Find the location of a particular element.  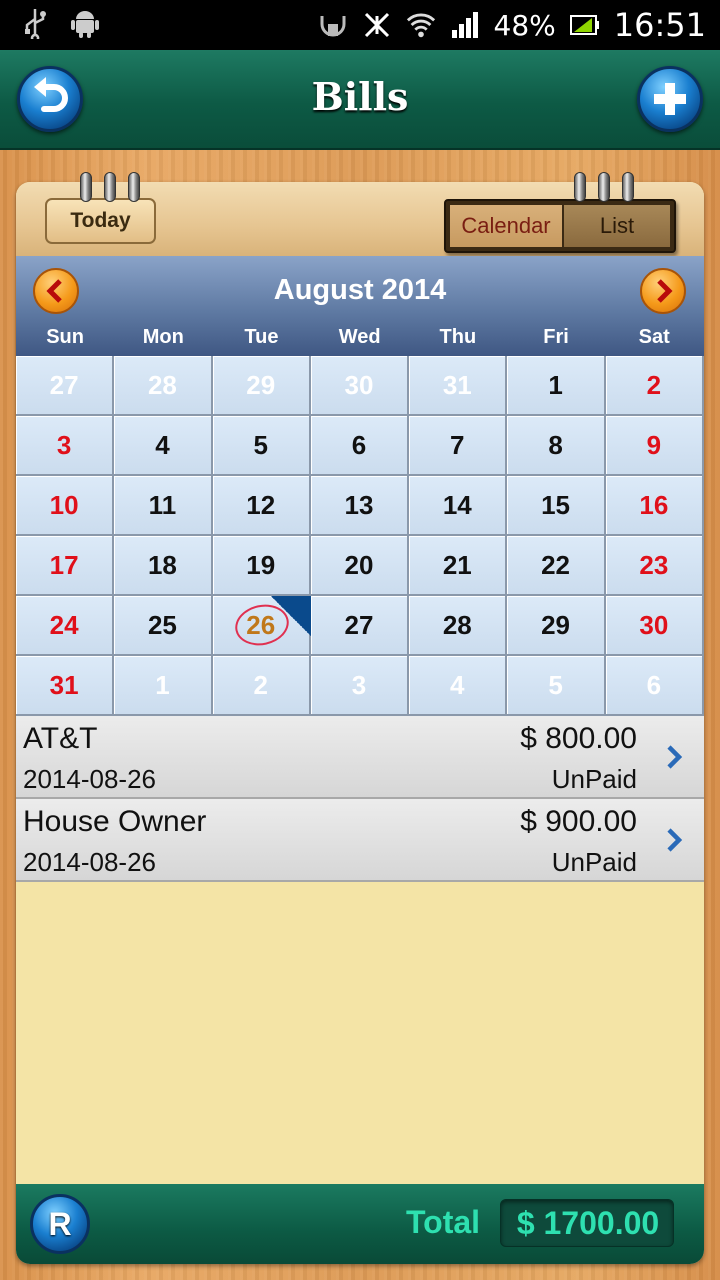

day-cell: 19 is located at coordinates (261, 566).